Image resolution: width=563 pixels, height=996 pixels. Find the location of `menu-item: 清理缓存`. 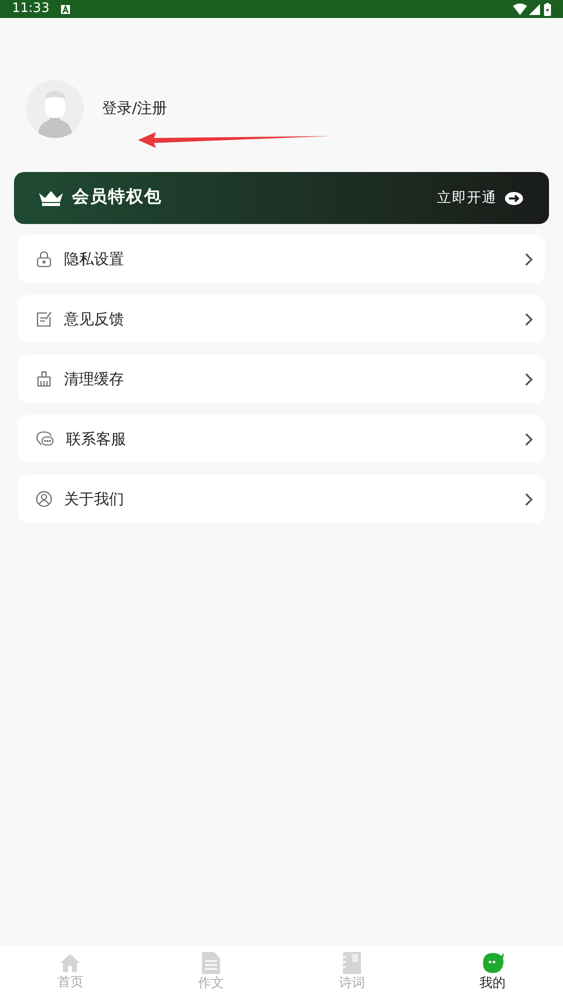

menu-item: 清理缓存 is located at coordinates (281, 379).